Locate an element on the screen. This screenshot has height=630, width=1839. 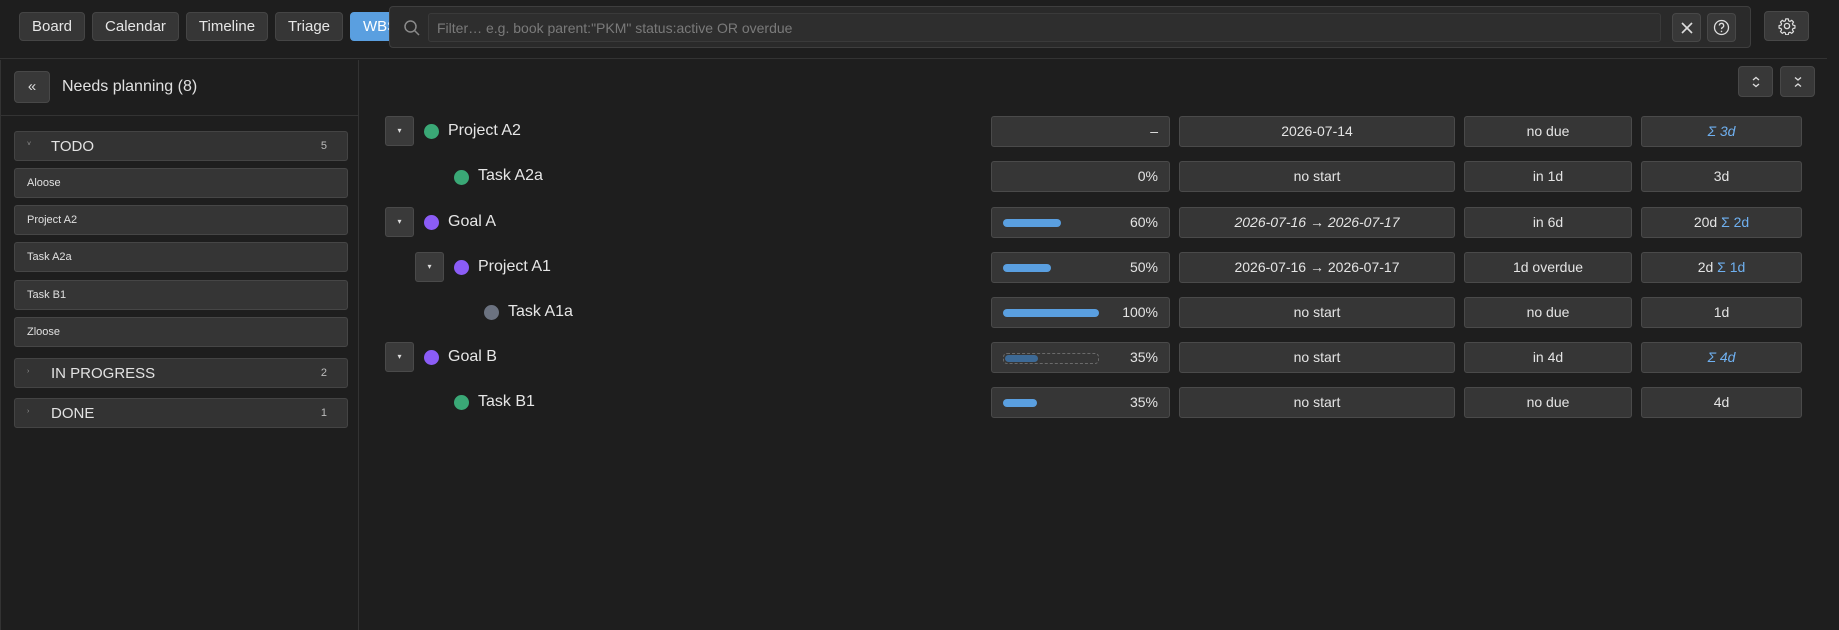
chevron-icon: ˅ is located at coordinates (29, 144).